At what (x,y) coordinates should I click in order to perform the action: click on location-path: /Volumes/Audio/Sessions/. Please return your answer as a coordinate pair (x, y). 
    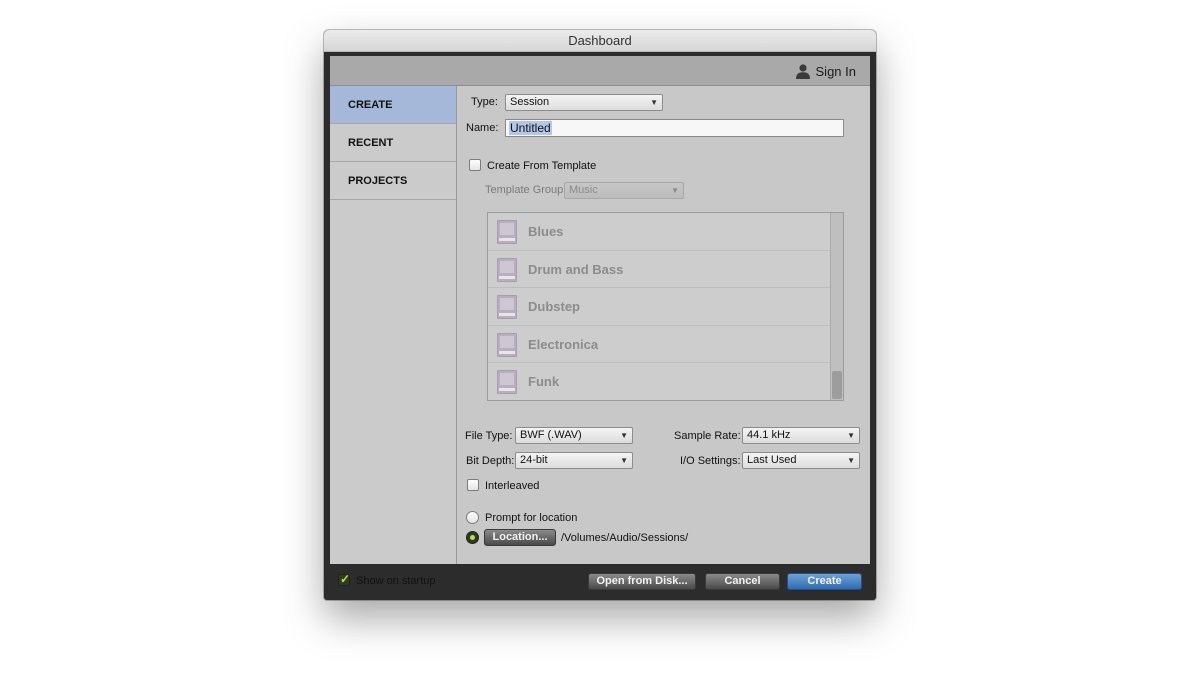
    Looking at the image, I should click on (625, 538).